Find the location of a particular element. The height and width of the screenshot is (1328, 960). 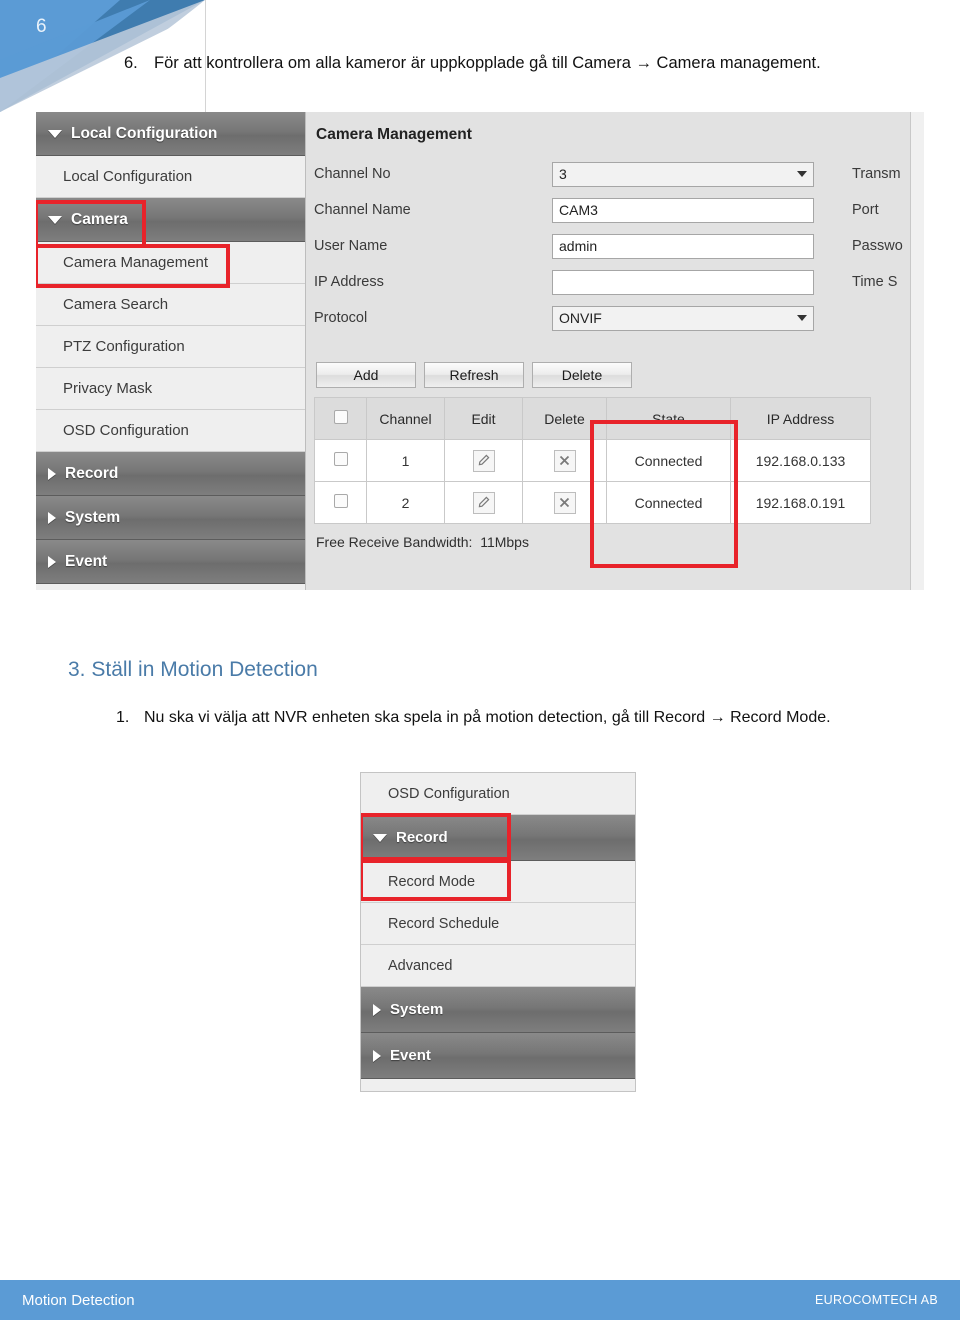

table-row: 1 Connected 192.168.0.133 is located at coordinates (592, 460).